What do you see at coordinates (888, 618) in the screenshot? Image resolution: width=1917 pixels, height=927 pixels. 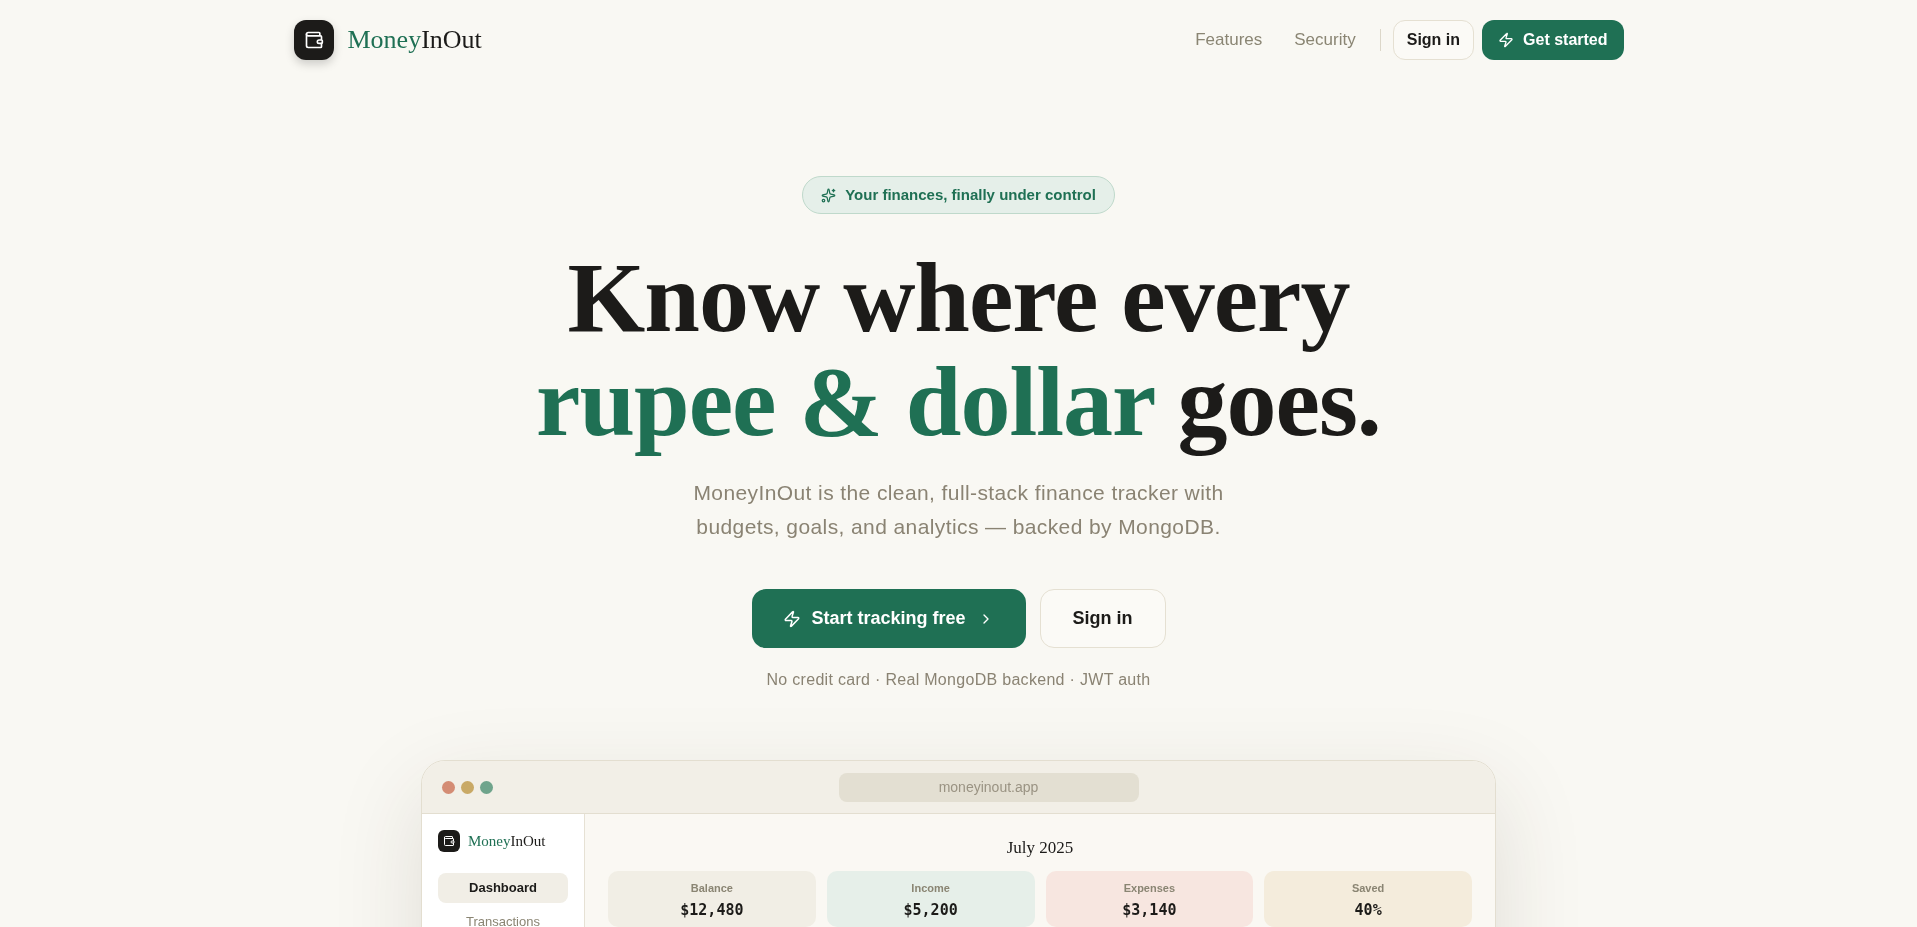 I see `start-tracking-button: Start tracking free` at bounding box center [888, 618].